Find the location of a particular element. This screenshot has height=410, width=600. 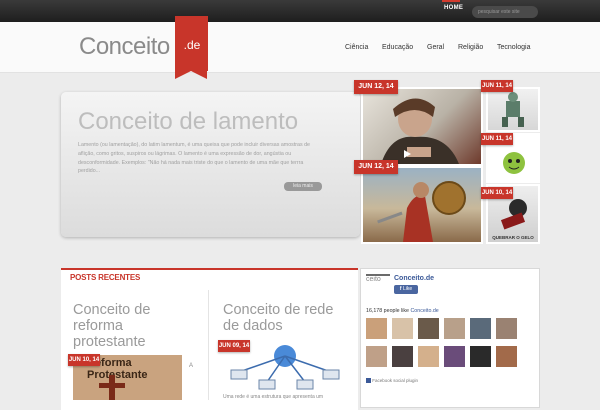

facebook-icon is located at coordinates (368, 381).